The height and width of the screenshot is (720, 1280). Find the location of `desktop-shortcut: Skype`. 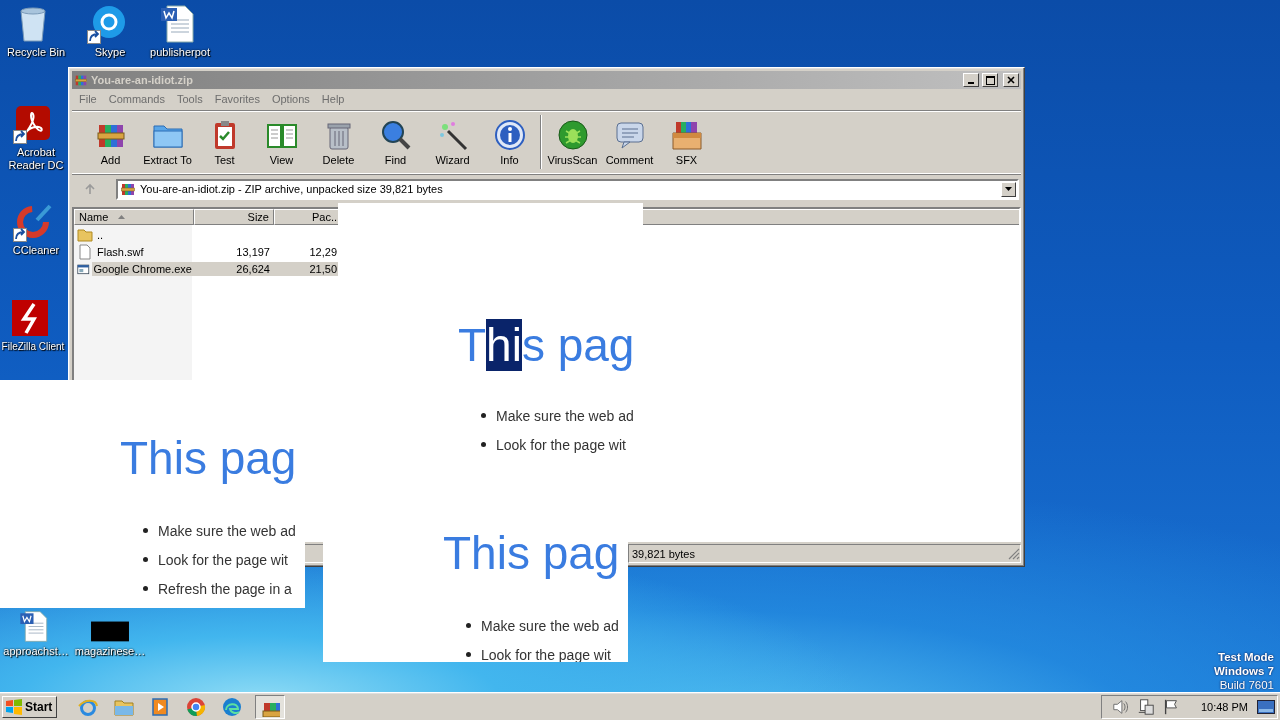

desktop-shortcut: Skype is located at coordinates (110, 31).